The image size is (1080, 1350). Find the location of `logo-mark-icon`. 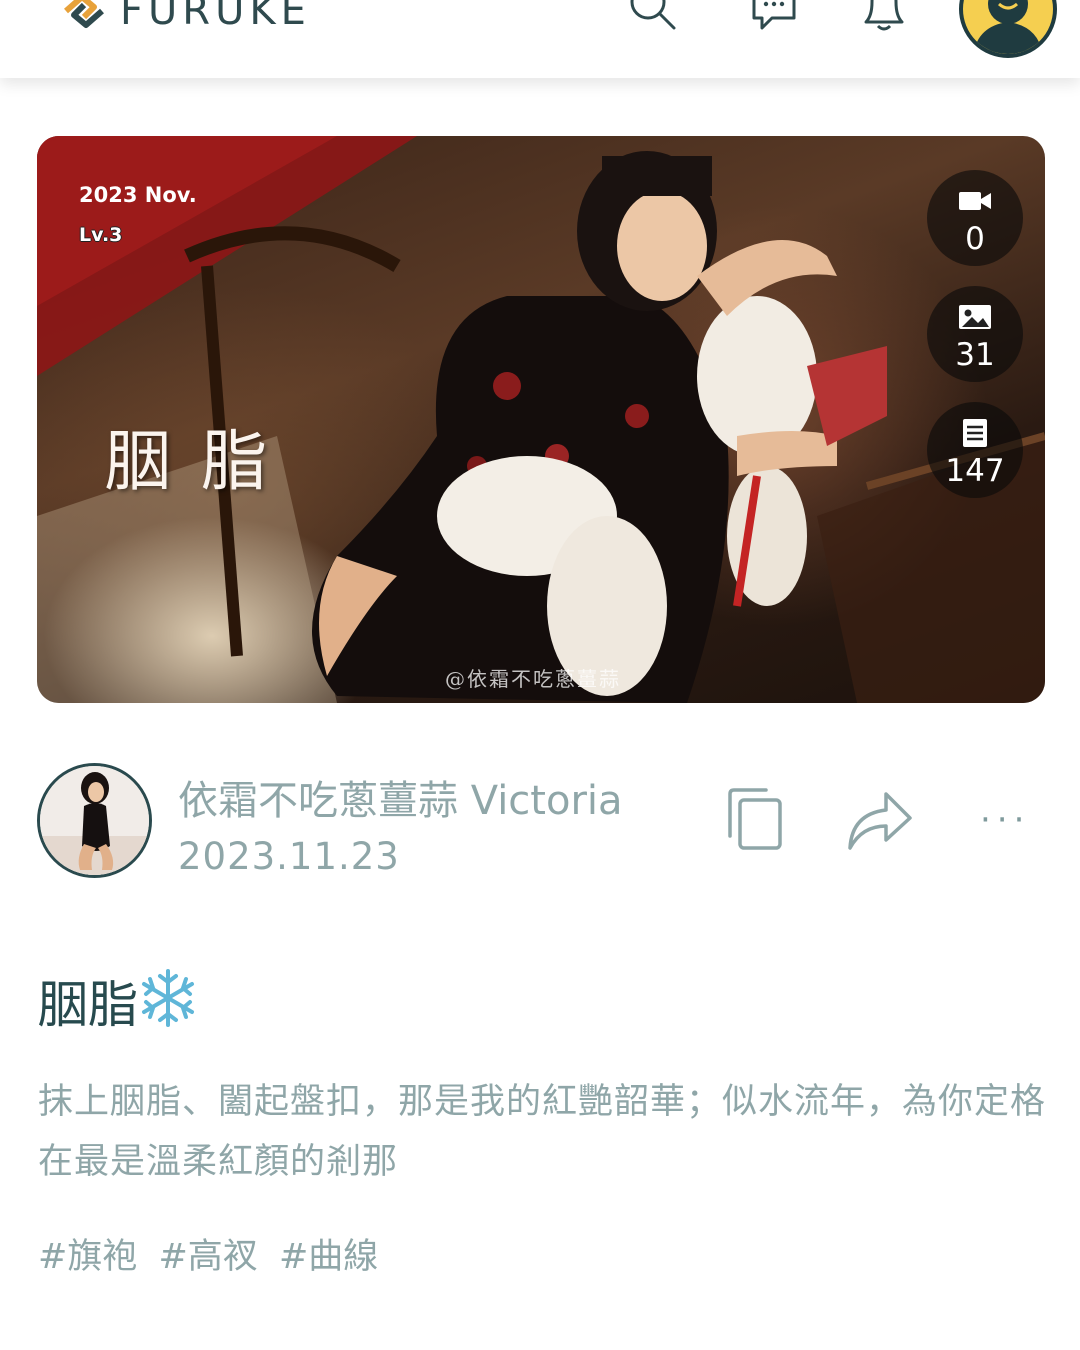

logo-mark-icon is located at coordinates (84, 14).